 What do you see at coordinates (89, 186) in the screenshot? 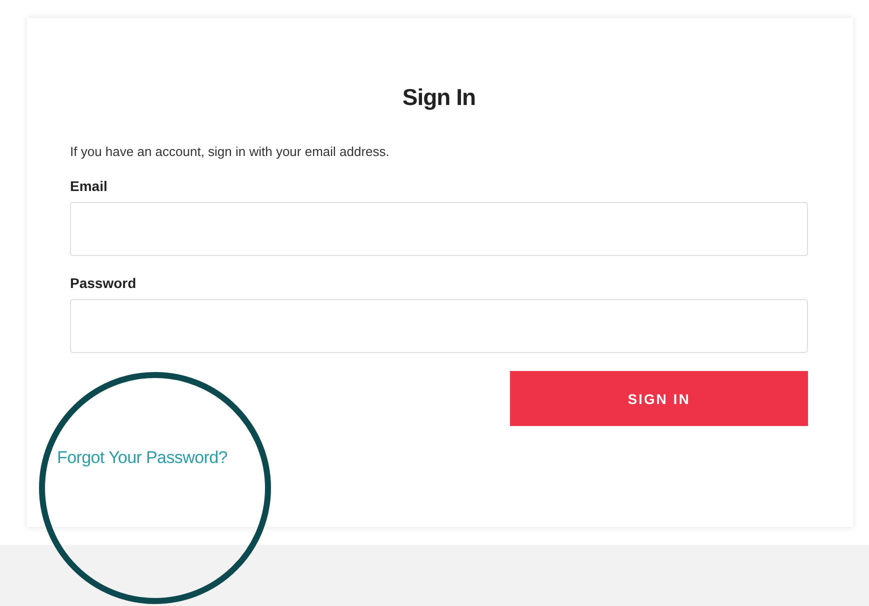
I see `field-label: Email` at bounding box center [89, 186].